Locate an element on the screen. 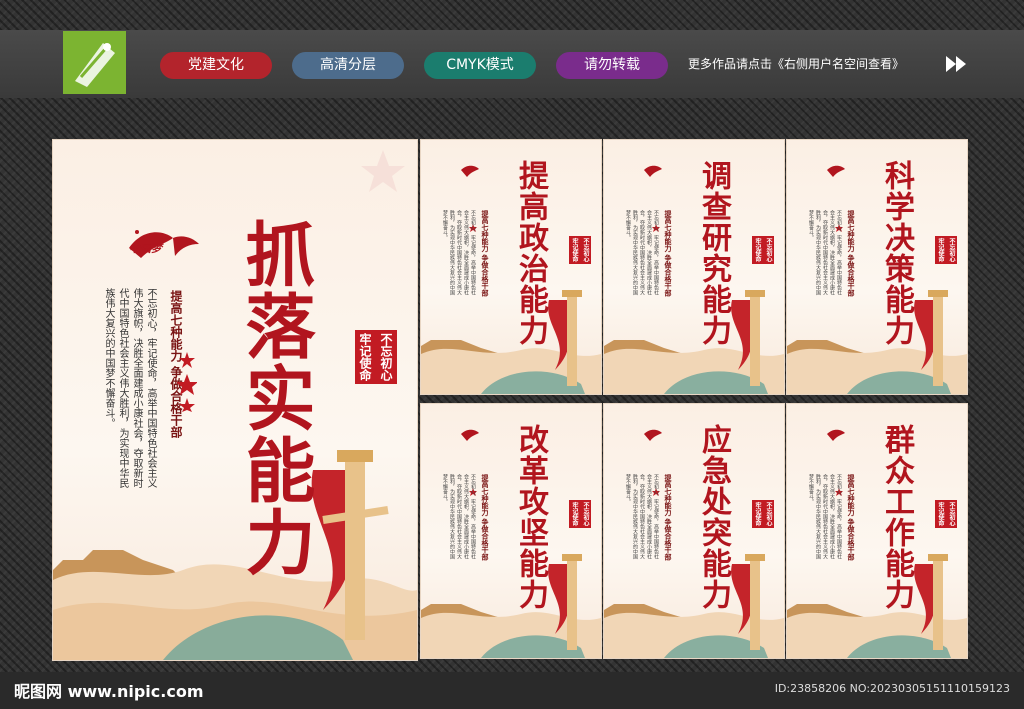 This screenshot has width=1024, height=709. more-works-text: 更多作品请点击《右侧用户名空间查看》 is located at coordinates (796, 63).